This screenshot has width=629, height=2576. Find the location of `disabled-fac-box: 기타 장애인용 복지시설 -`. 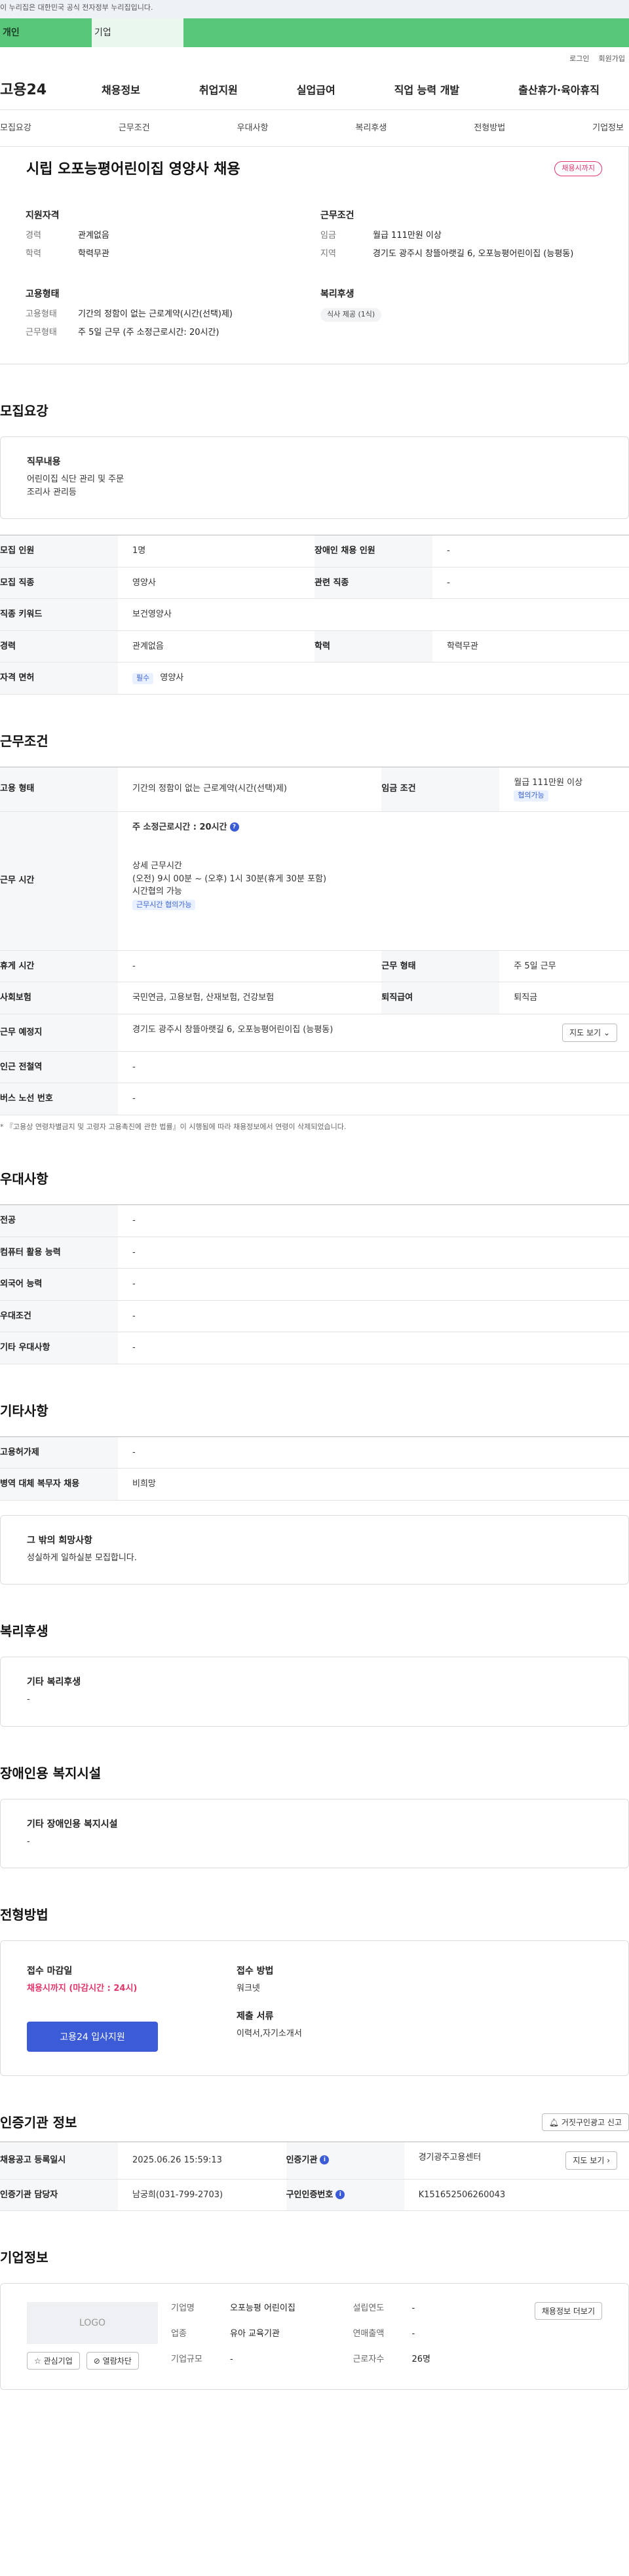

disabled-fac-box: 기타 장애인용 복지시설 - is located at coordinates (314, 1833).